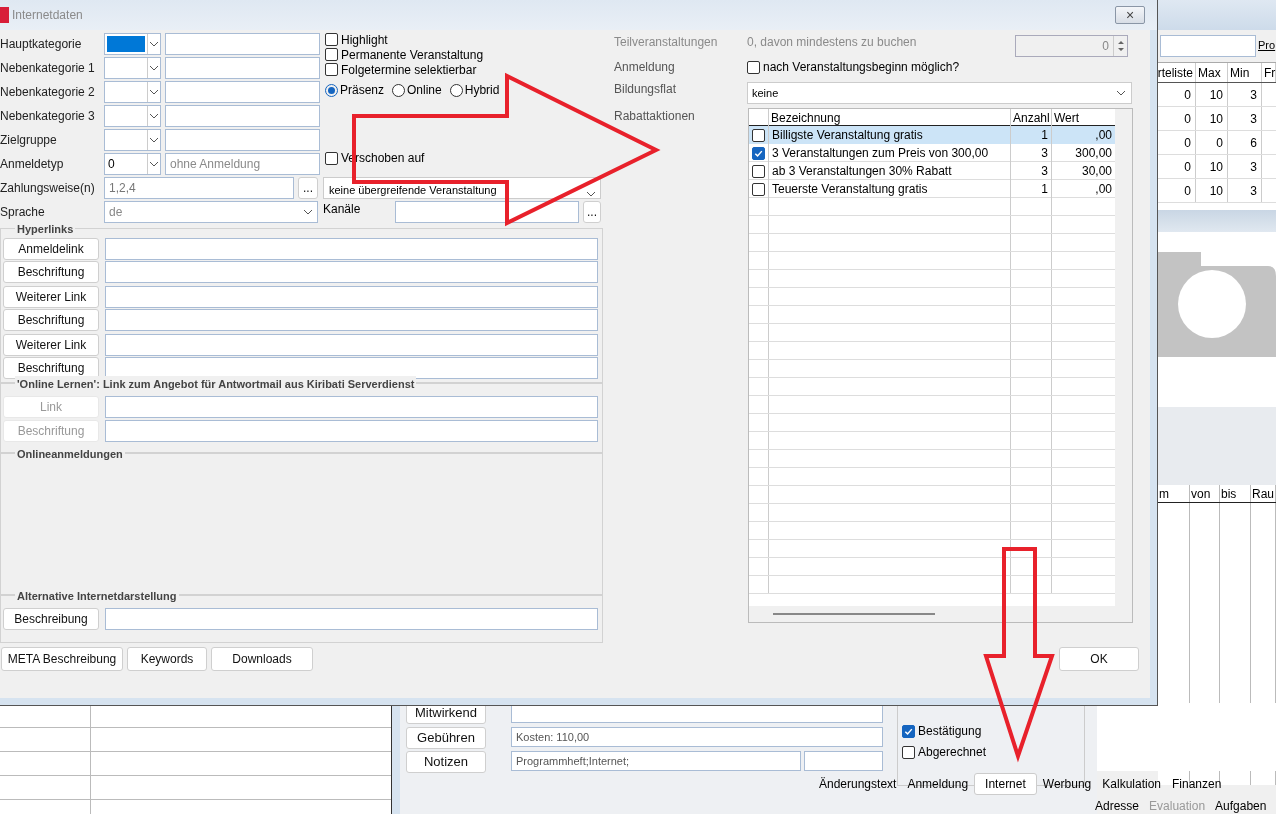 The width and height of the screenshot is (1276, 814). Describe the element at coordinates (47, 15) in the screenshot. I see `window-title: Internetdaten` at that location.